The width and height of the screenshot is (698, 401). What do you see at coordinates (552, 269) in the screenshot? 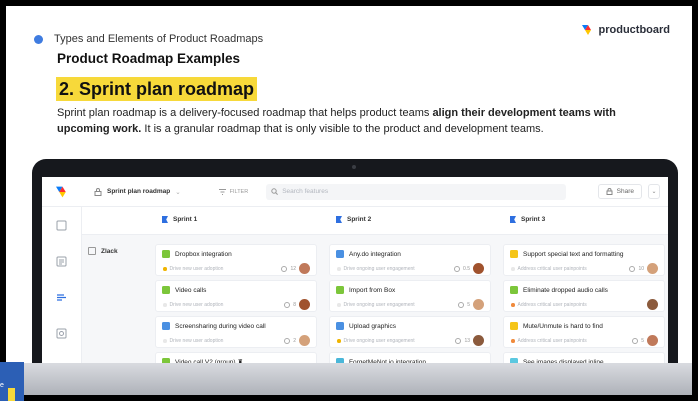
I see `objective-label: Address critical user painpoints` at bounding box center [552, 269].